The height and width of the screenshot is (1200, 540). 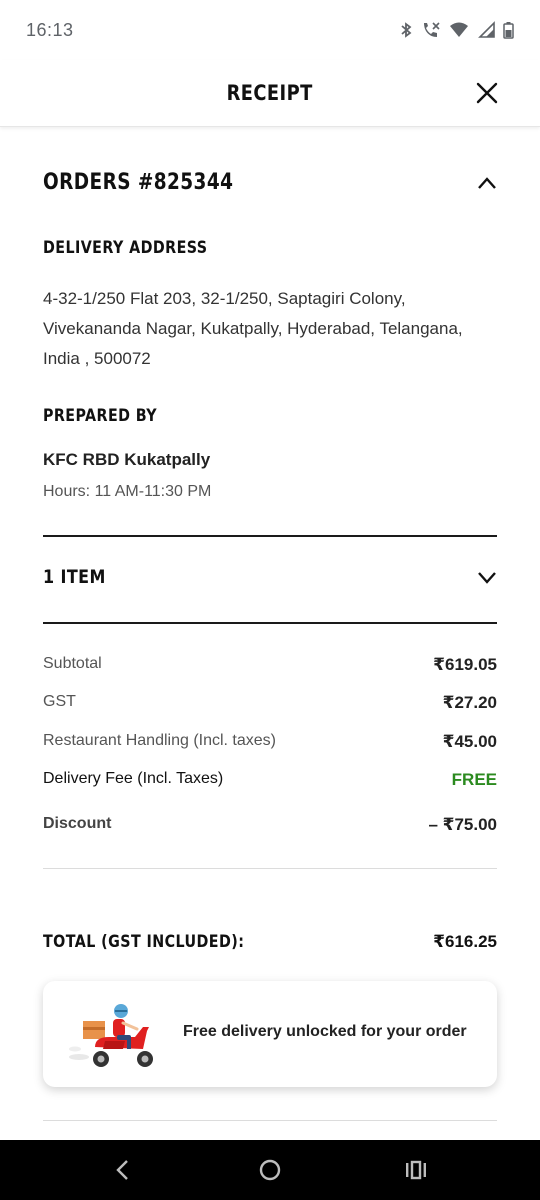 What do you see at coordinates (270, 782) in the screenshot?
I see `delivery-fee-row: Delivery Fee (Incl. Taxes) FREE` at bounding box center [270, 782].